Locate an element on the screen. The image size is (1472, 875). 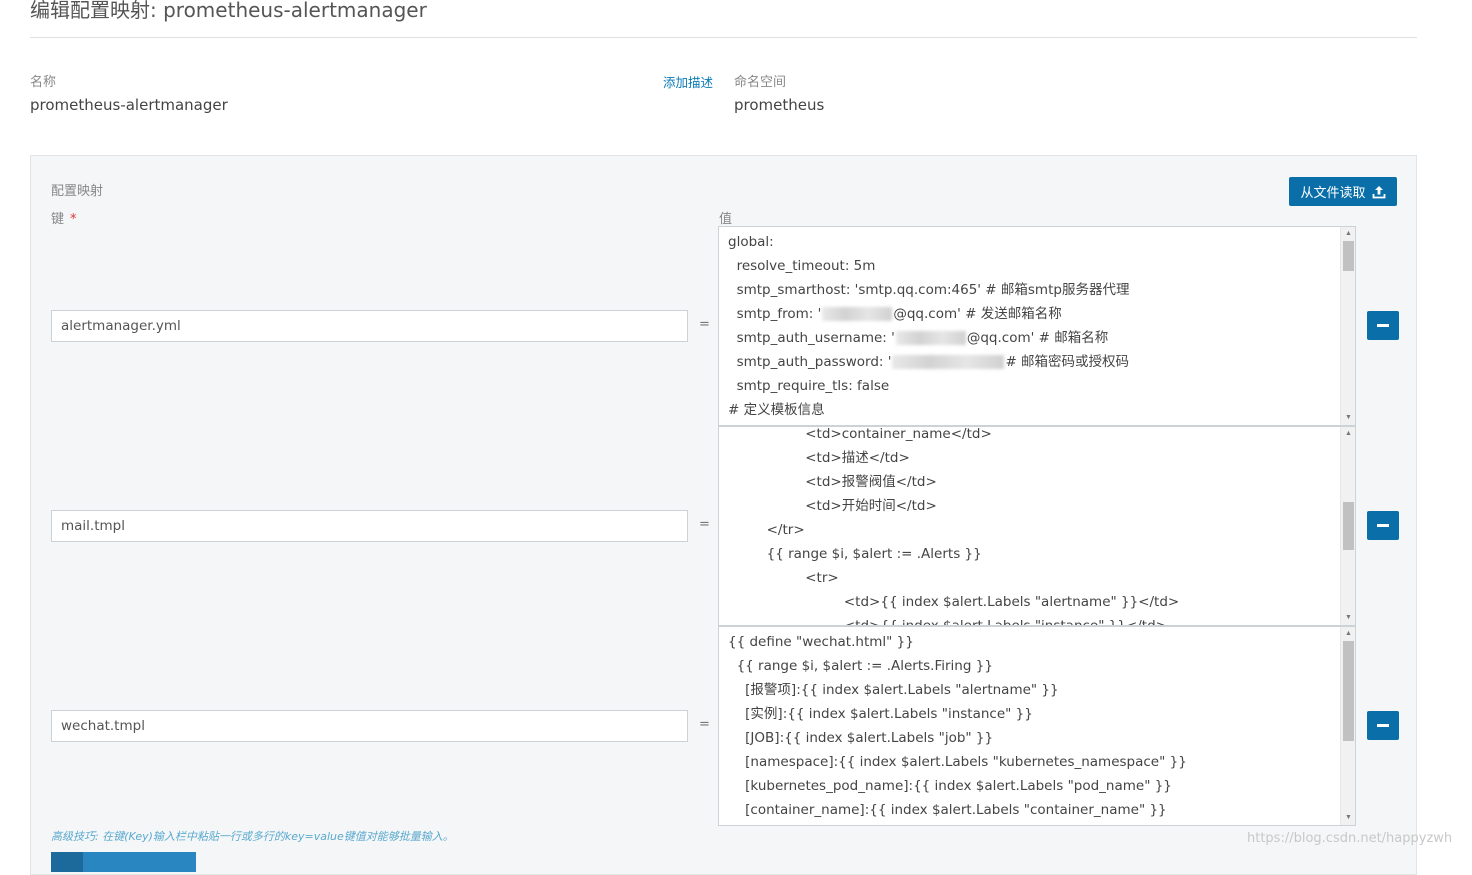
name-label: 名称 is located at coordinates (43, 82).